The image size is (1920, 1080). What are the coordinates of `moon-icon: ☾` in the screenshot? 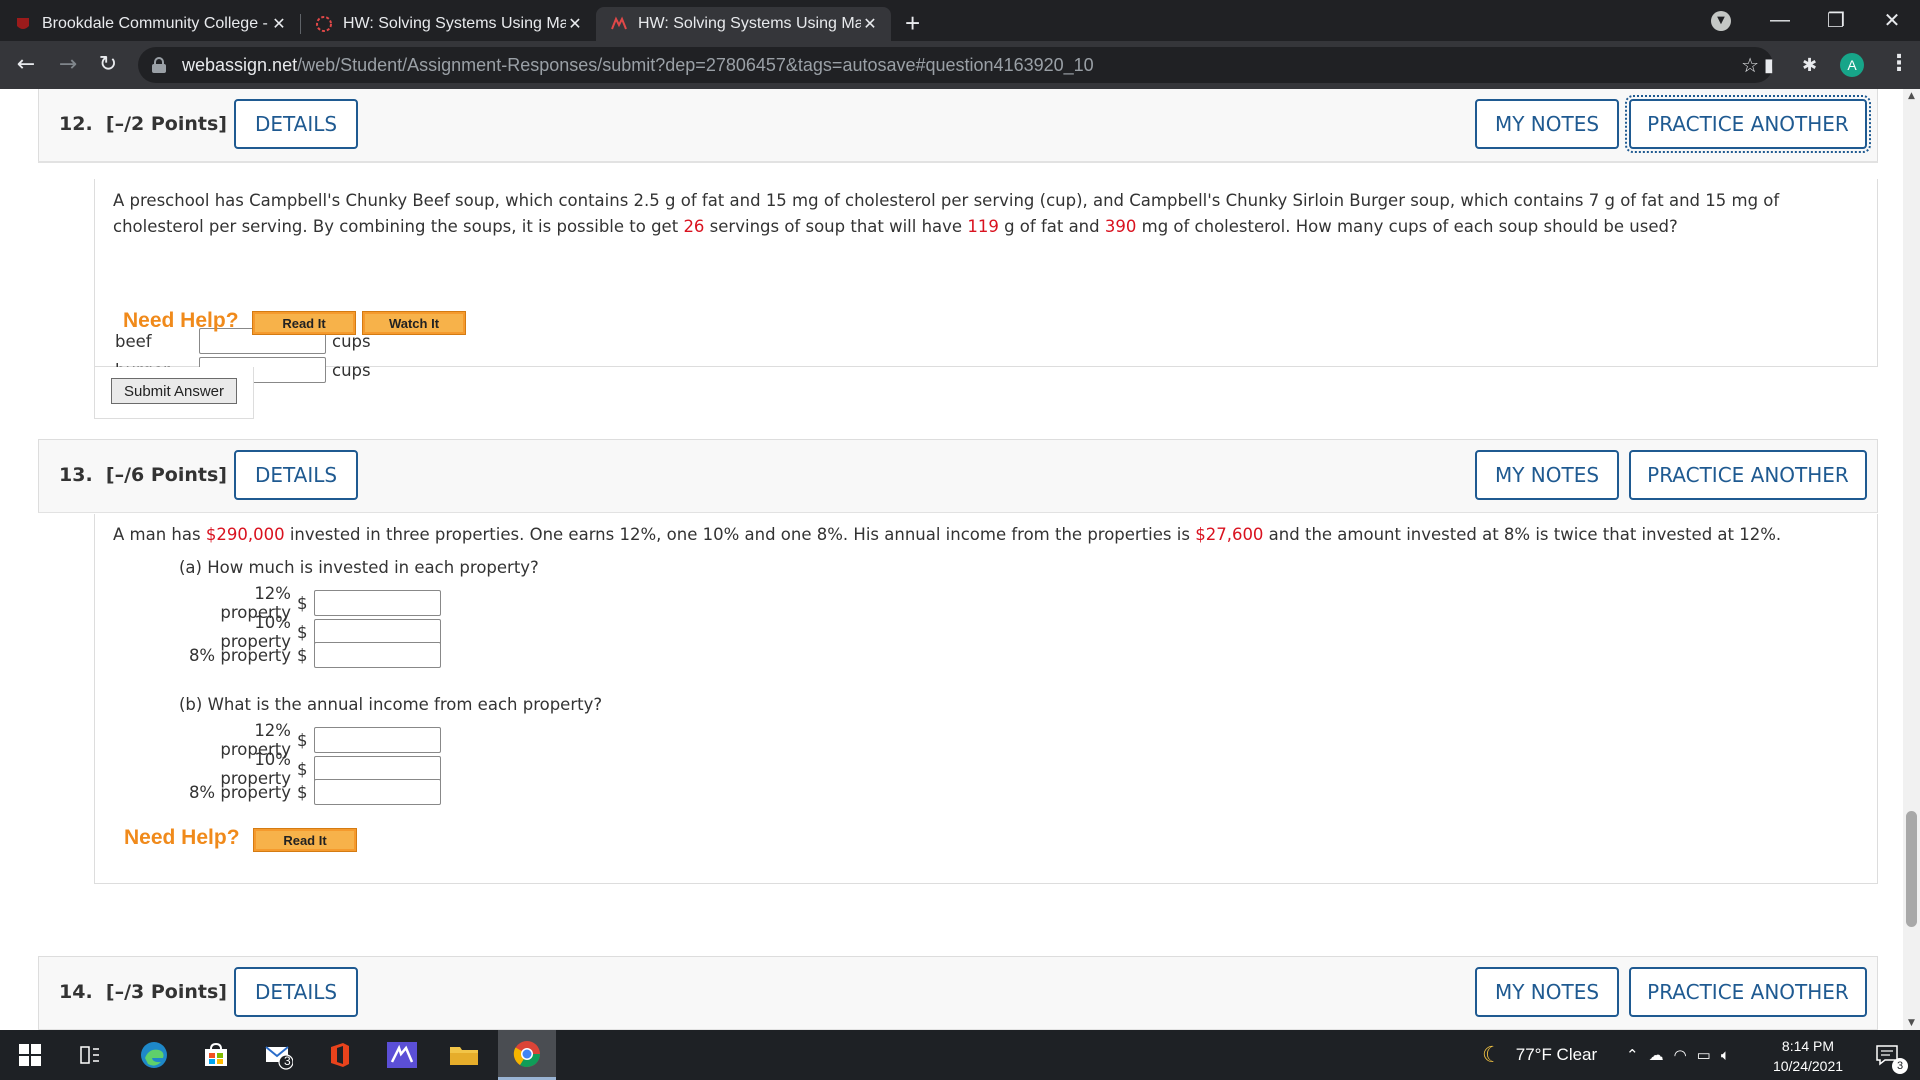 It's located at (1492, 1054).